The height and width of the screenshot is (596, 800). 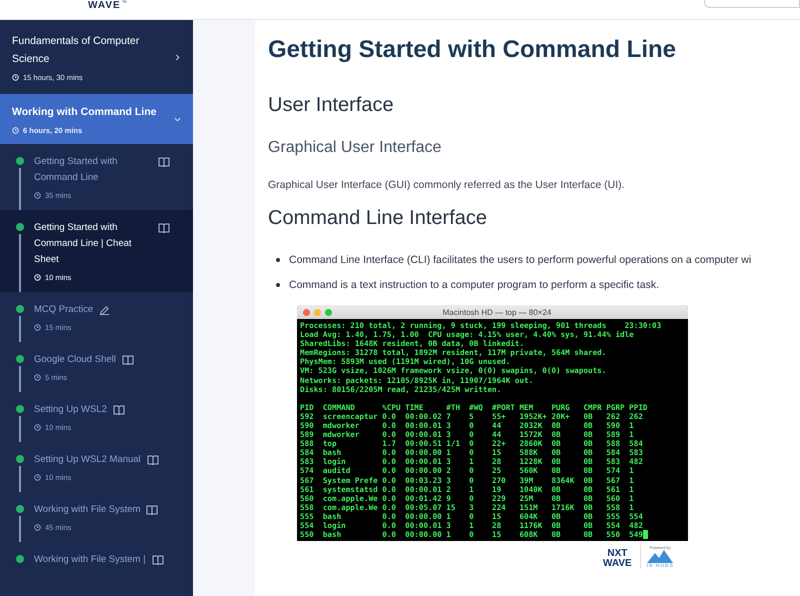 What do you see at coordinates (497, 312) in the screenshot?
I see `terminal-title: Macintosh HD — top — 80×24` at bounding box center [497, 312].